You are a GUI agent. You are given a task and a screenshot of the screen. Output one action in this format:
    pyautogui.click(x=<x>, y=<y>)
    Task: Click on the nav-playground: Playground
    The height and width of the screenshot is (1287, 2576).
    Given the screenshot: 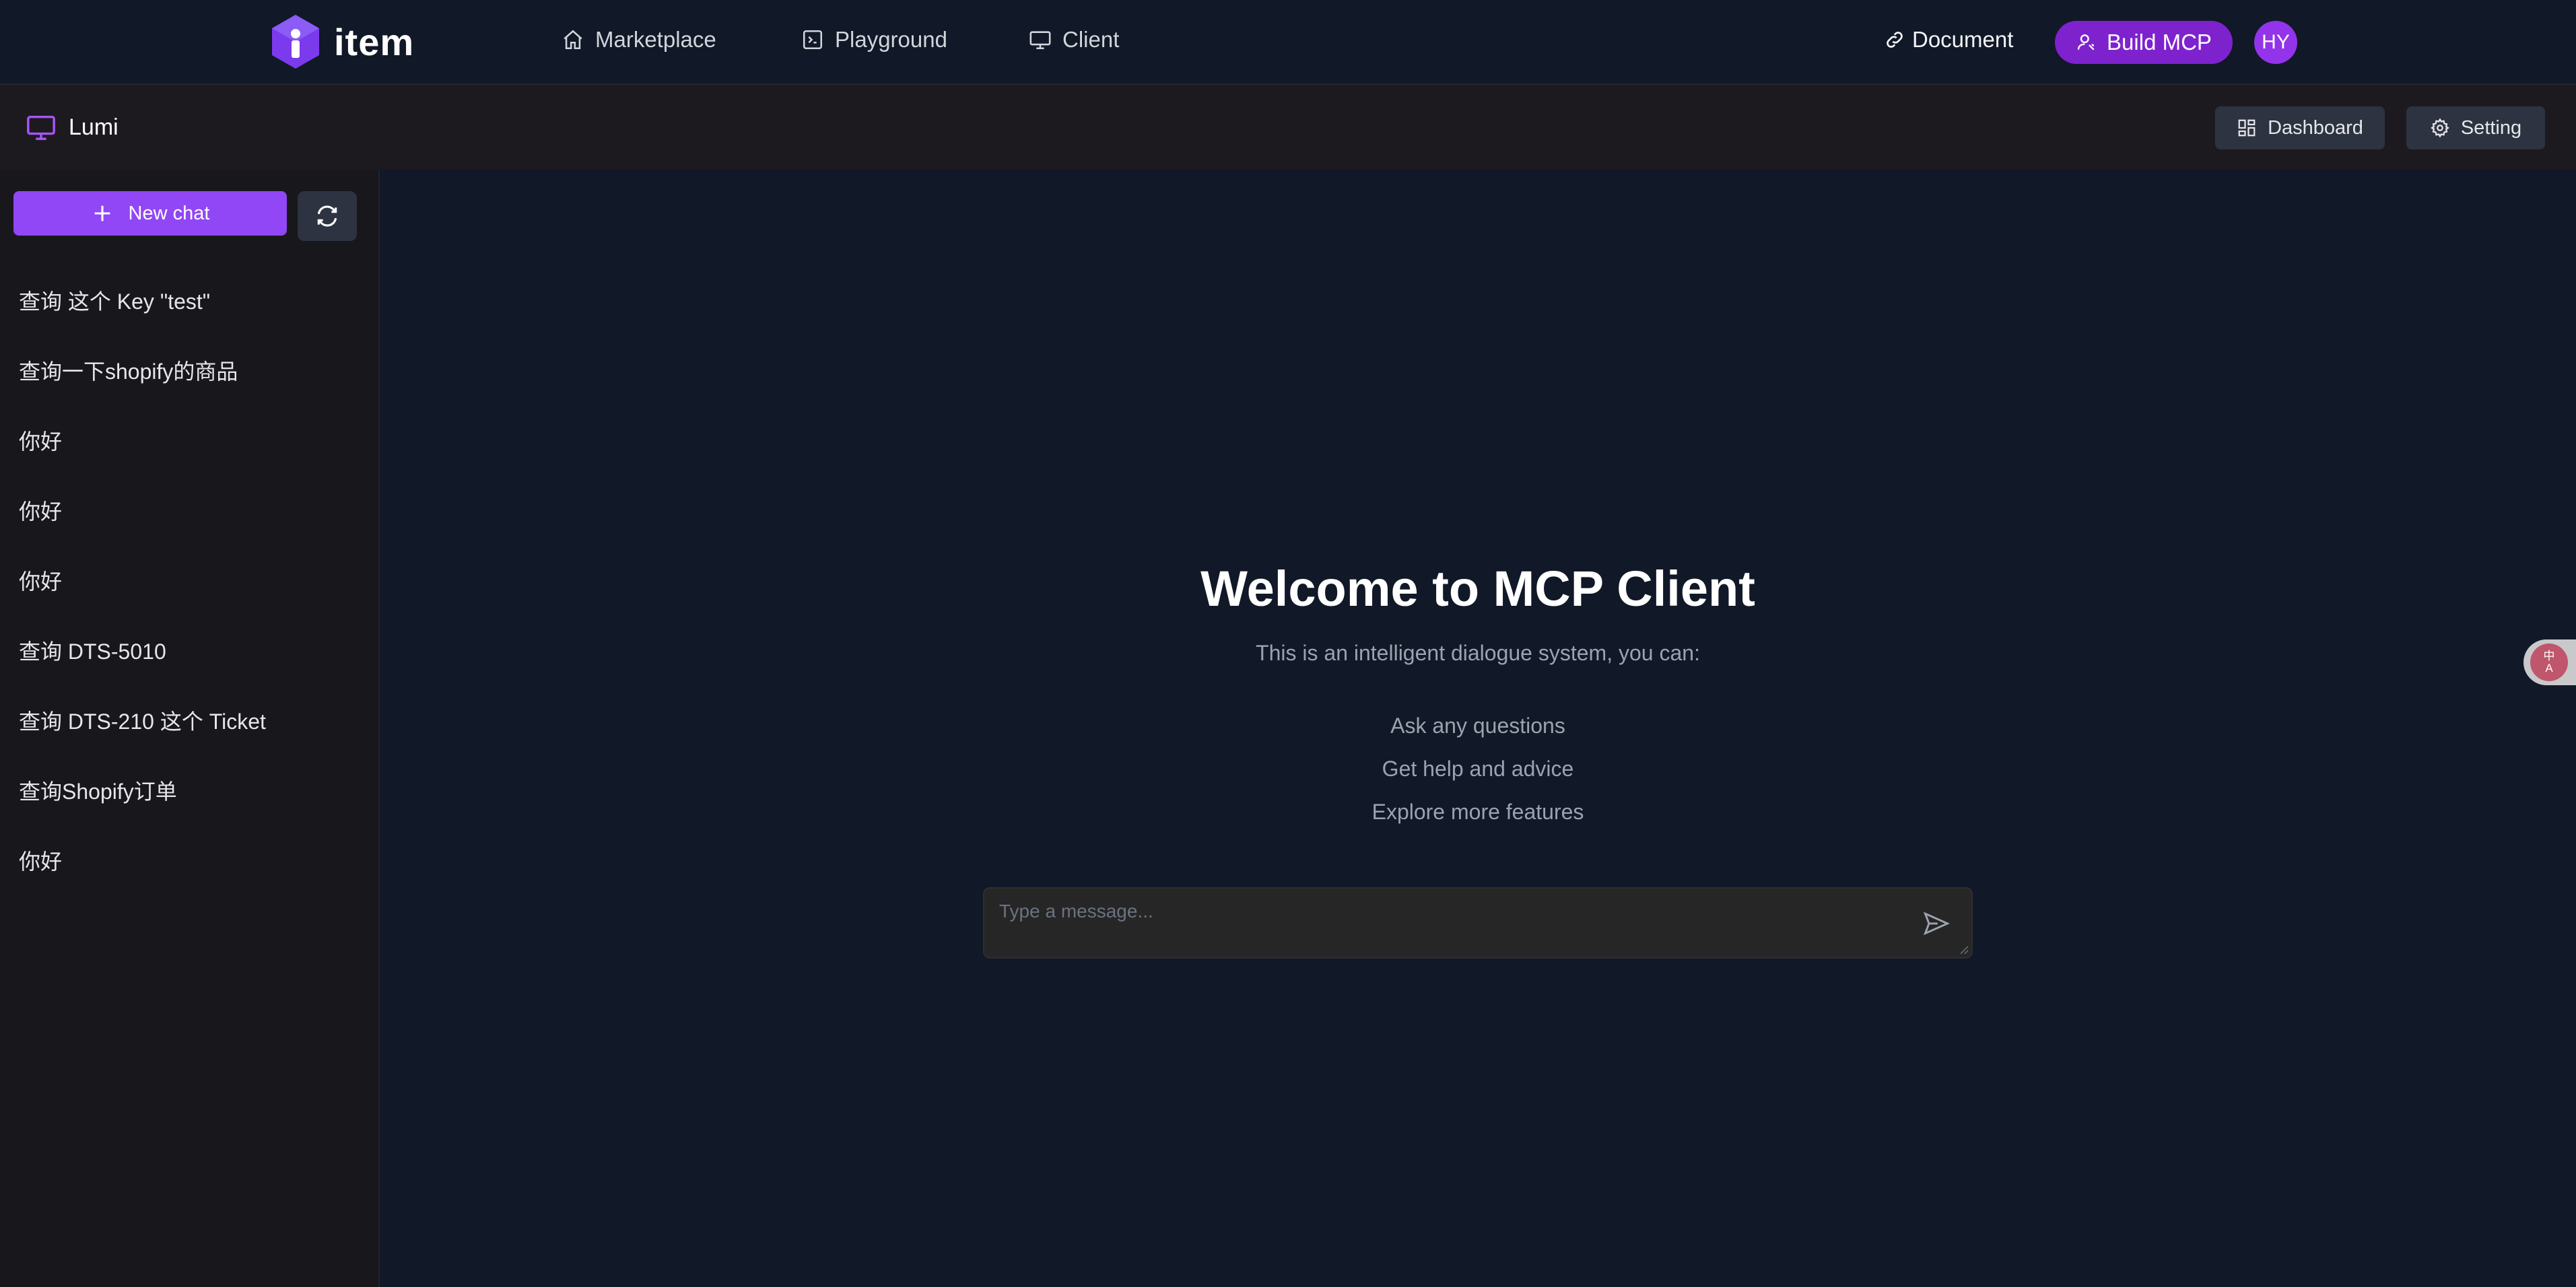 What is the action you would take?
    pyautogui.click(x=874, y=40)
    